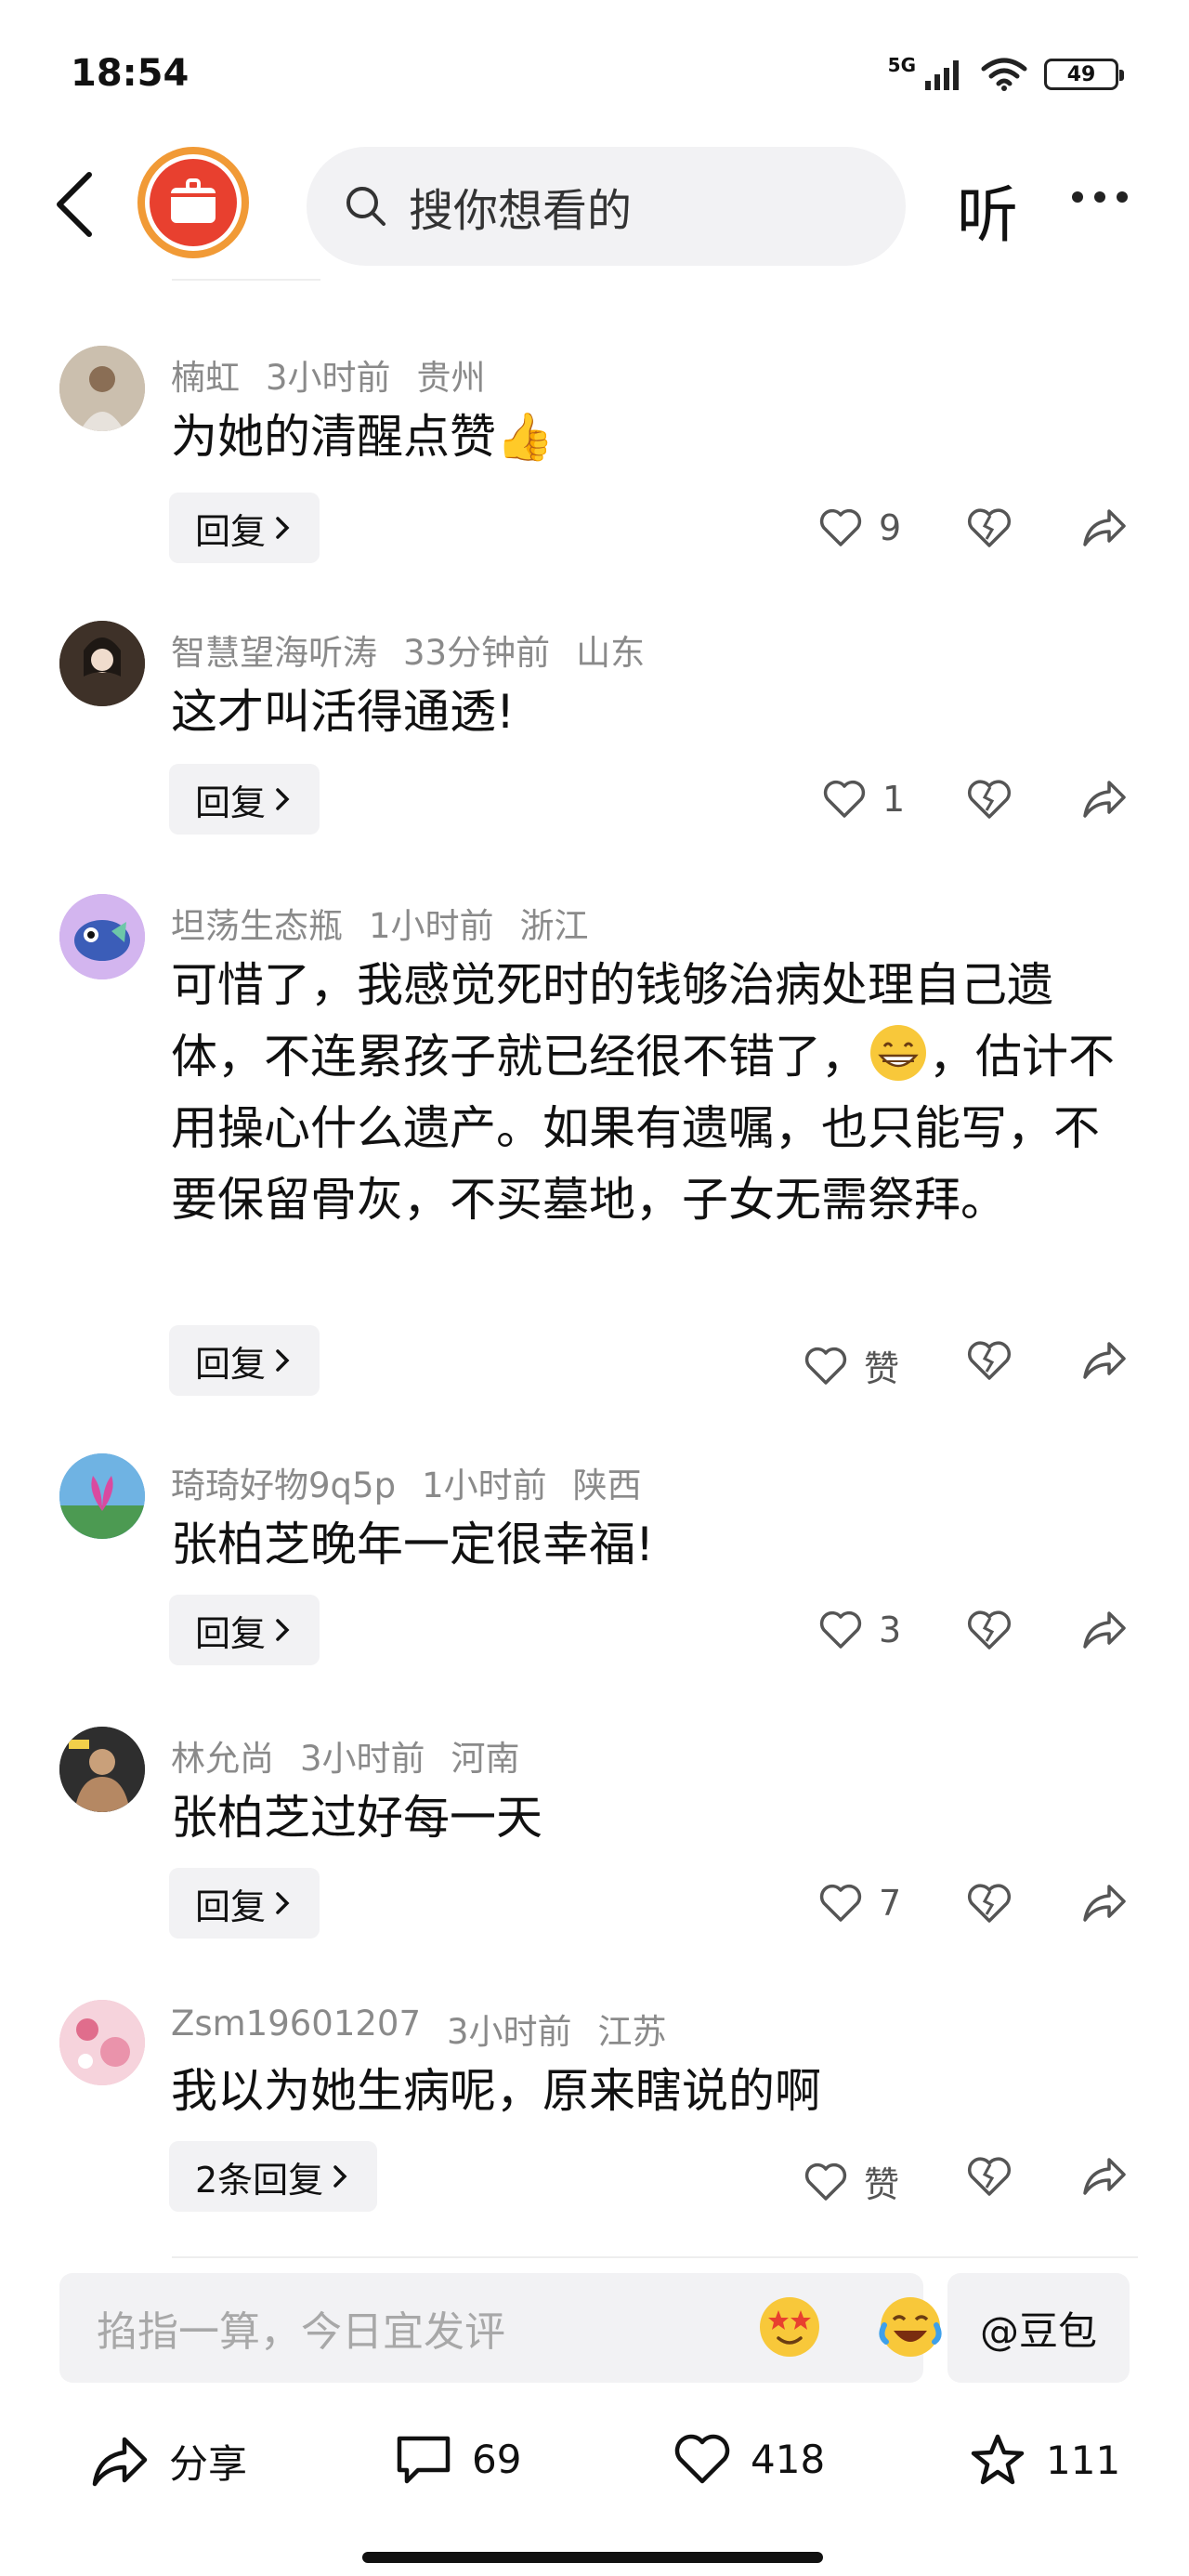 The height and width of the screenshot is (2576, 1189). What do you see at coordinates (130, 73) in the screenshot?
I see `status-time: 18:54` at bounding box center [130, 73].